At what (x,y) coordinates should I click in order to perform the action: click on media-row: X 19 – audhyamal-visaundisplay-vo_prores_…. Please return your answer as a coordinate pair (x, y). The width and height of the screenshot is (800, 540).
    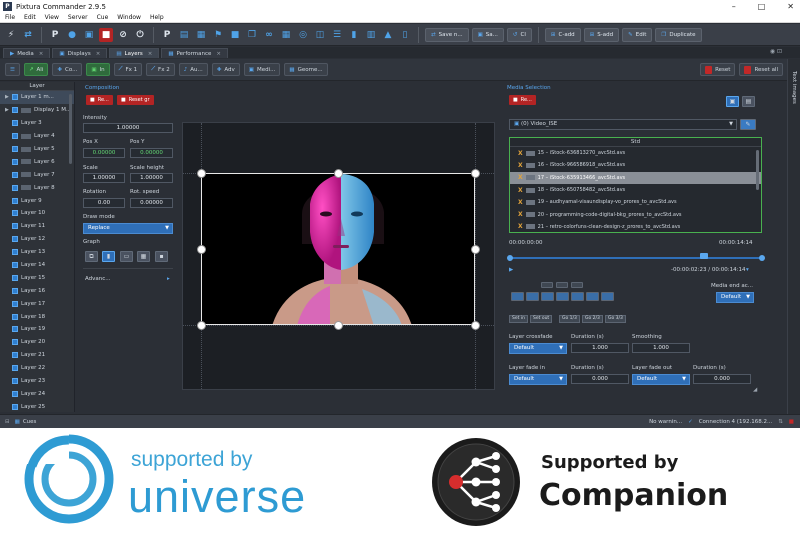
    Looking at the image, I should click on (635, 202).